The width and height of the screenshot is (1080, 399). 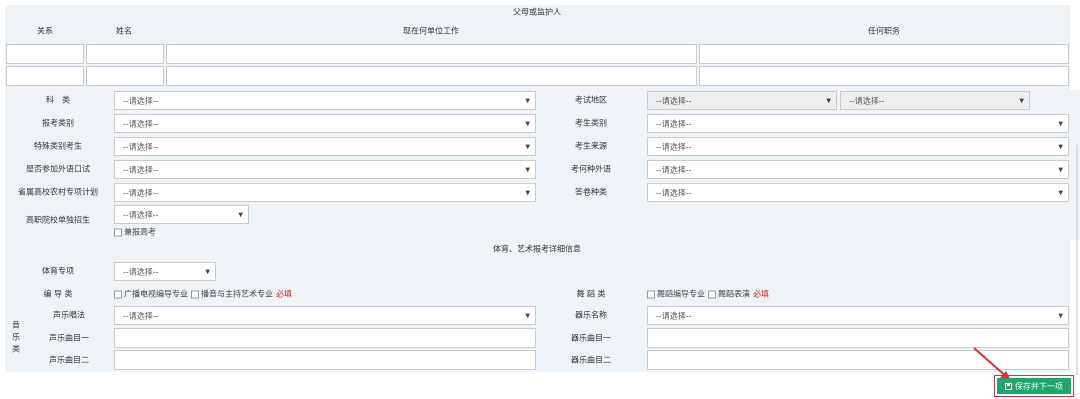 What do you see at coordinates (674, 123) in the screenshot?
I see `candidate-type-select-value: --请选择--` at bounding box center [674, 123].